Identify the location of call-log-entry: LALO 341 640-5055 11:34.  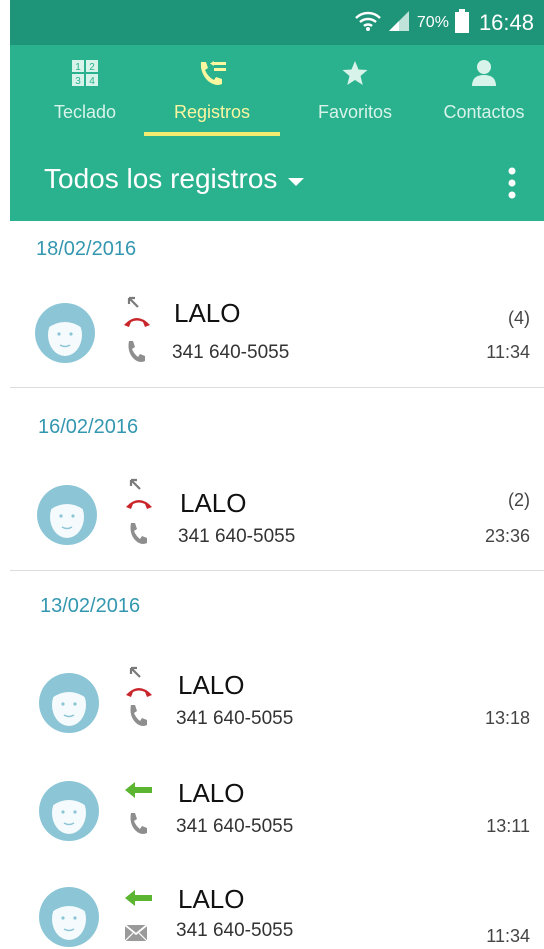
(277, 911).